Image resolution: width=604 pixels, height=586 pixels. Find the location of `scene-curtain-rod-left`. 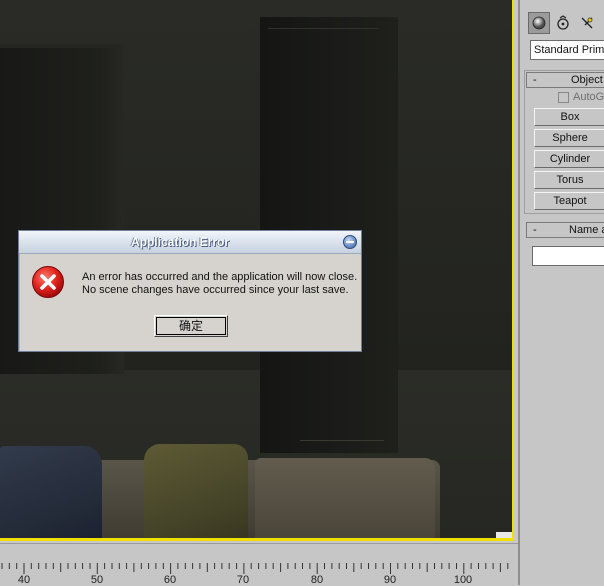

scene-curtain-rod-left is located at coordinates (62, 46).